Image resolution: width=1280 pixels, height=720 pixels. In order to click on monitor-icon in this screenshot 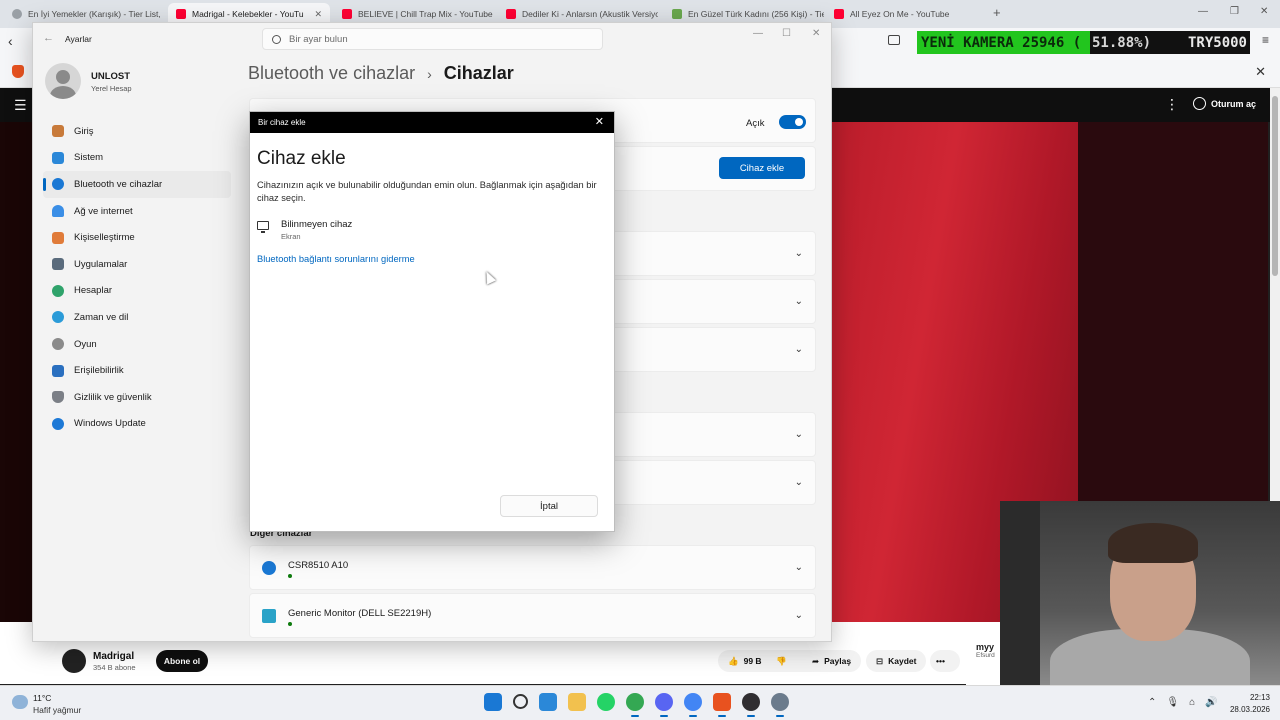, I will do `click(263, 227)`.